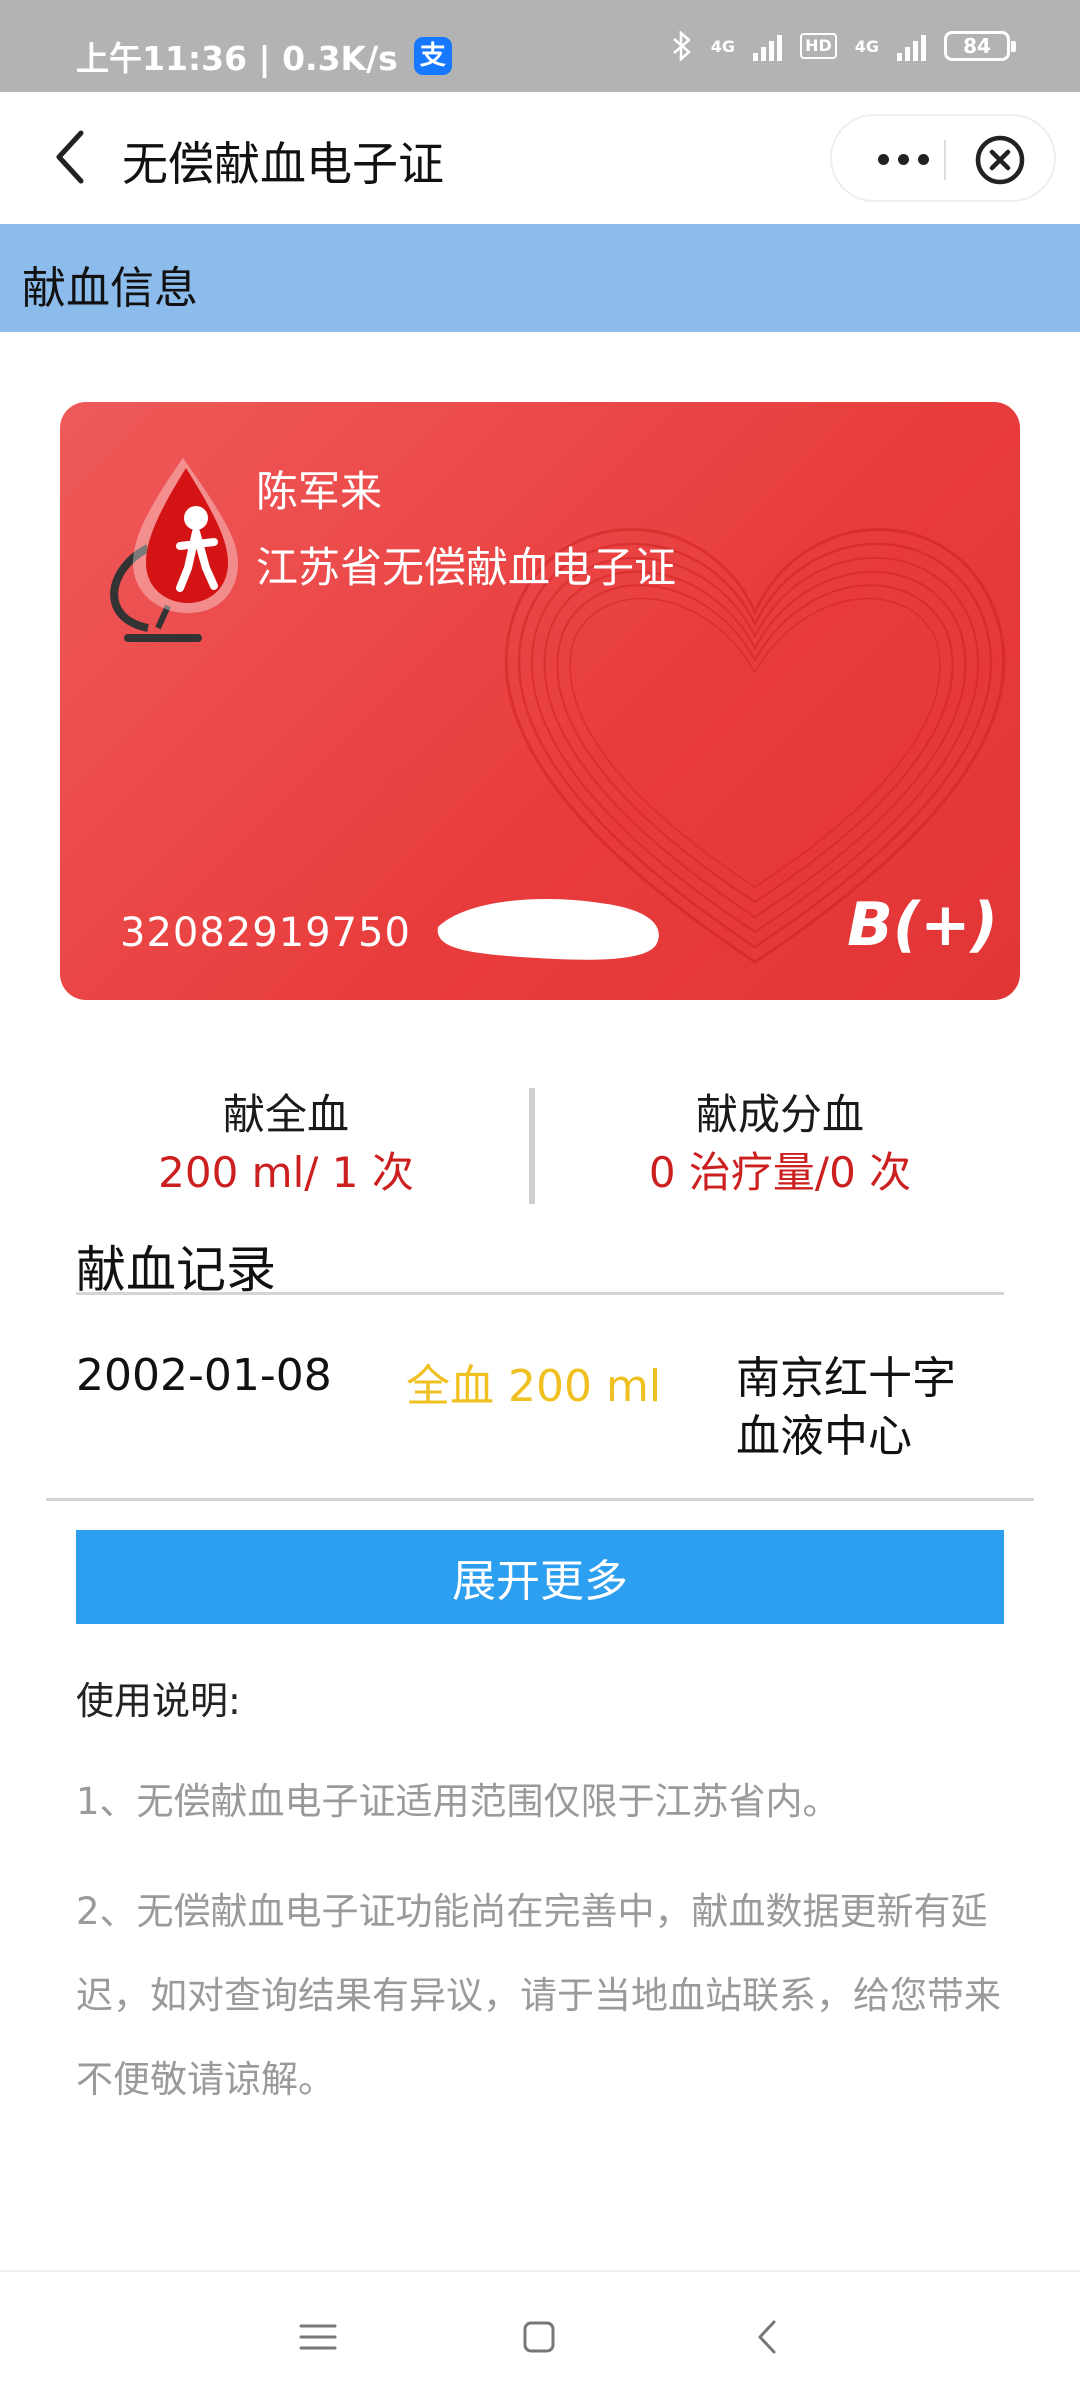 The image size is (1080, 2400). Describe the element at coordinates (286, 1144) in the screenshot. I see `whole-blood-stat: 献全血 200 ml/ 1 次` at that location.